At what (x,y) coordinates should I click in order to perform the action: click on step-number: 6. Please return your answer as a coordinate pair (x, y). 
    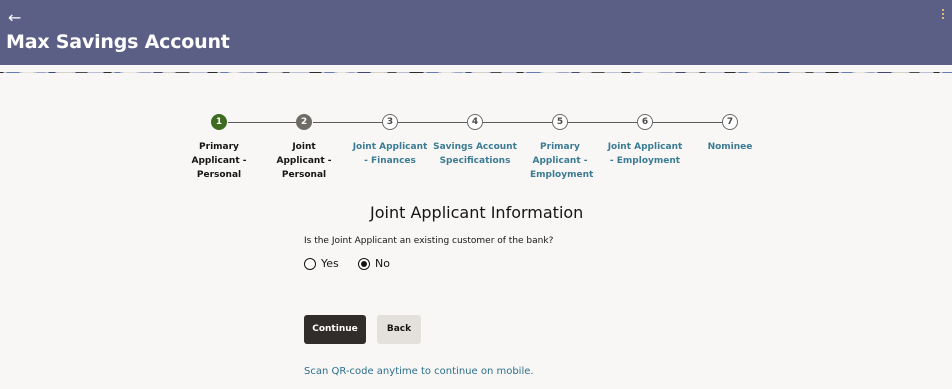
    Looking at the image, I should click on (645, 122).